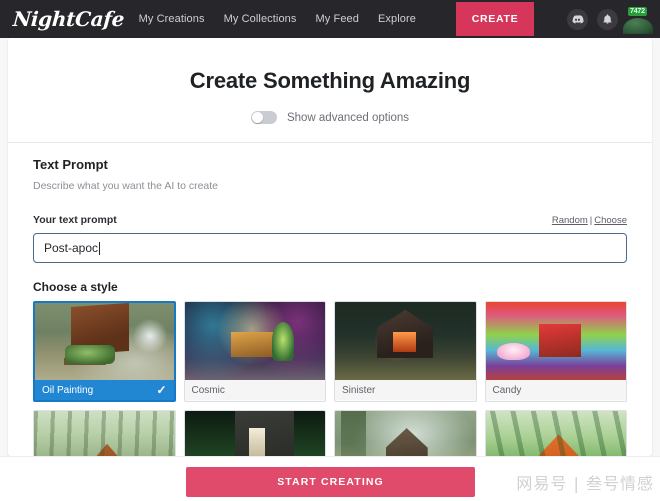  What do you see at coordinates (172, 19) in the screenshot?
I see `nav-item-my-creations: My Creations` at bounding box center [172, 19].